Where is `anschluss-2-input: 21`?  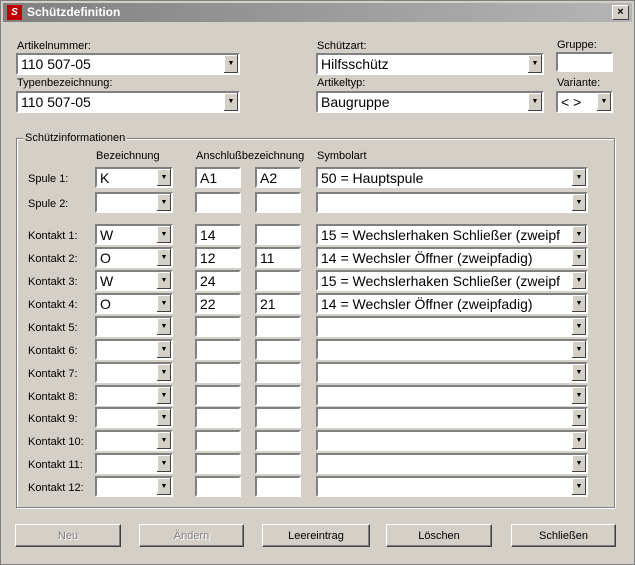
anschluss-2-input: 21 is located at coordinates (278, 303).